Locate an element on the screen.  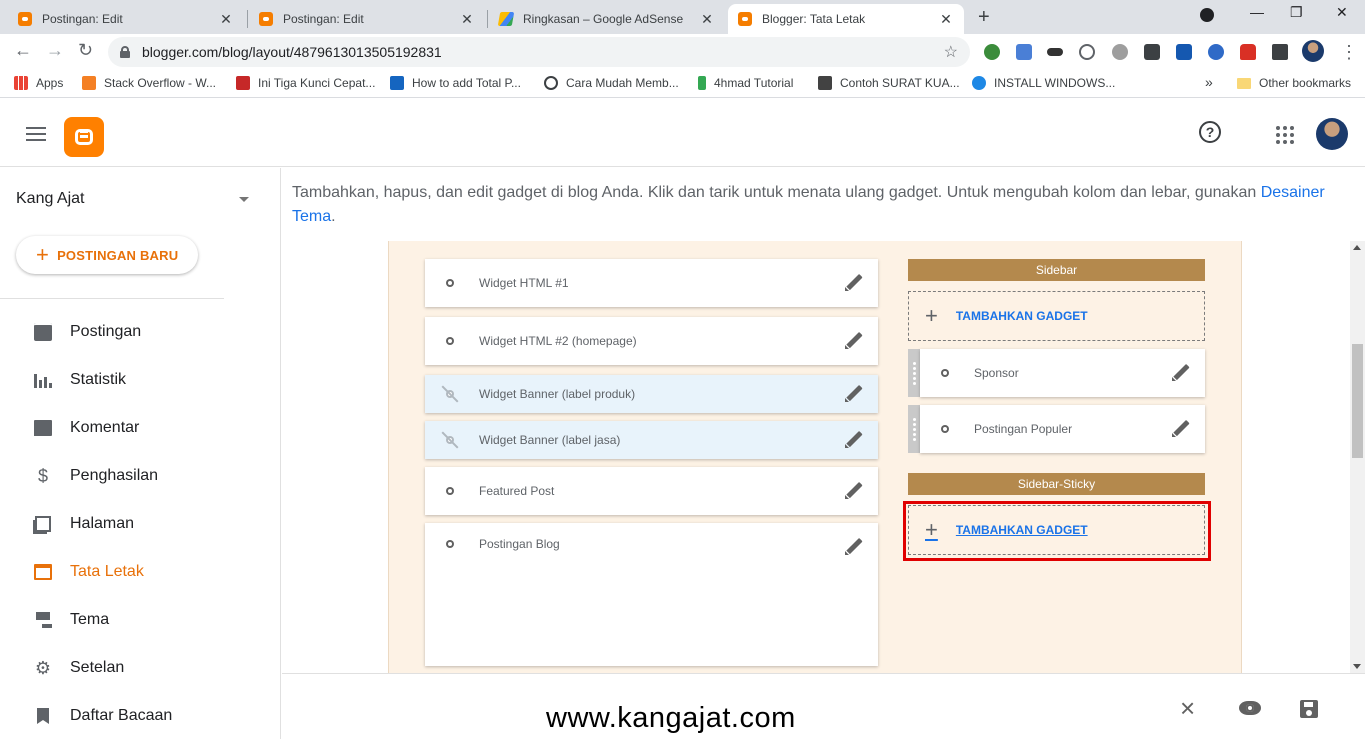
reload-icon: ↻ is located at coordinates (85, 50).